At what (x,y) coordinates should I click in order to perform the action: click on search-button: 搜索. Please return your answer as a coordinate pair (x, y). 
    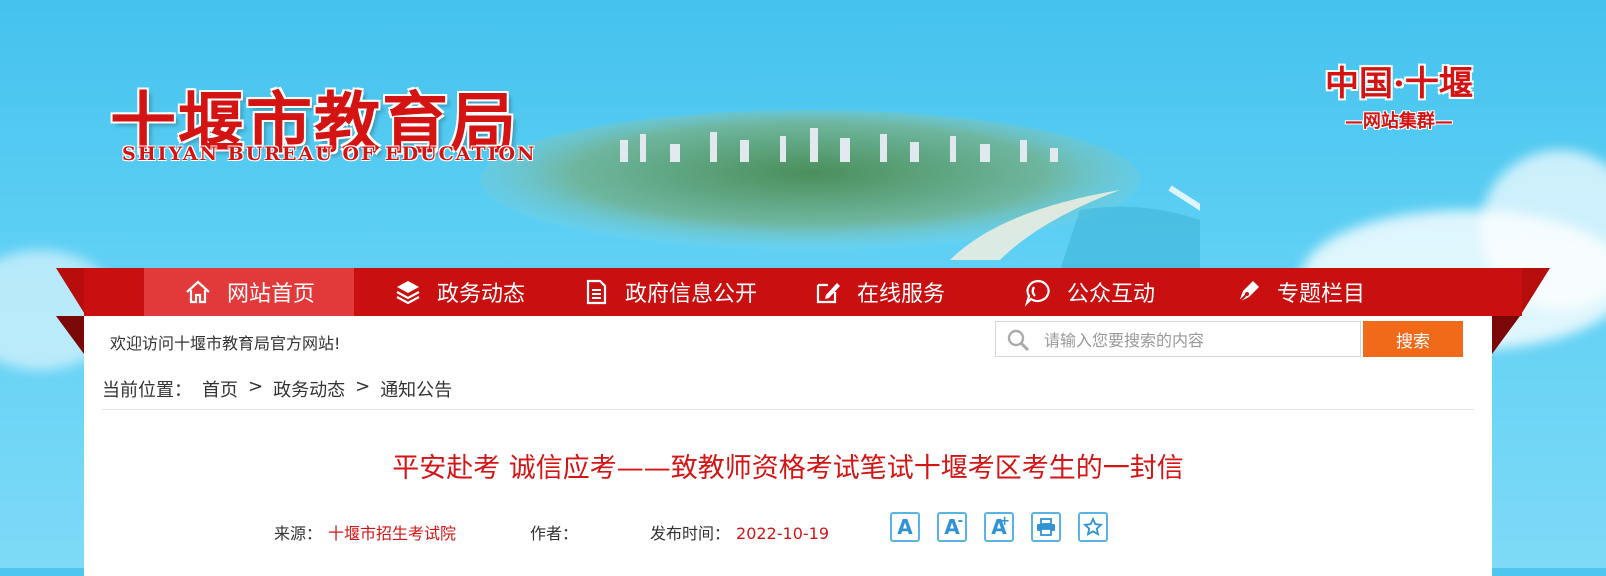
    Looking at the image, I should click on (1413, 339).